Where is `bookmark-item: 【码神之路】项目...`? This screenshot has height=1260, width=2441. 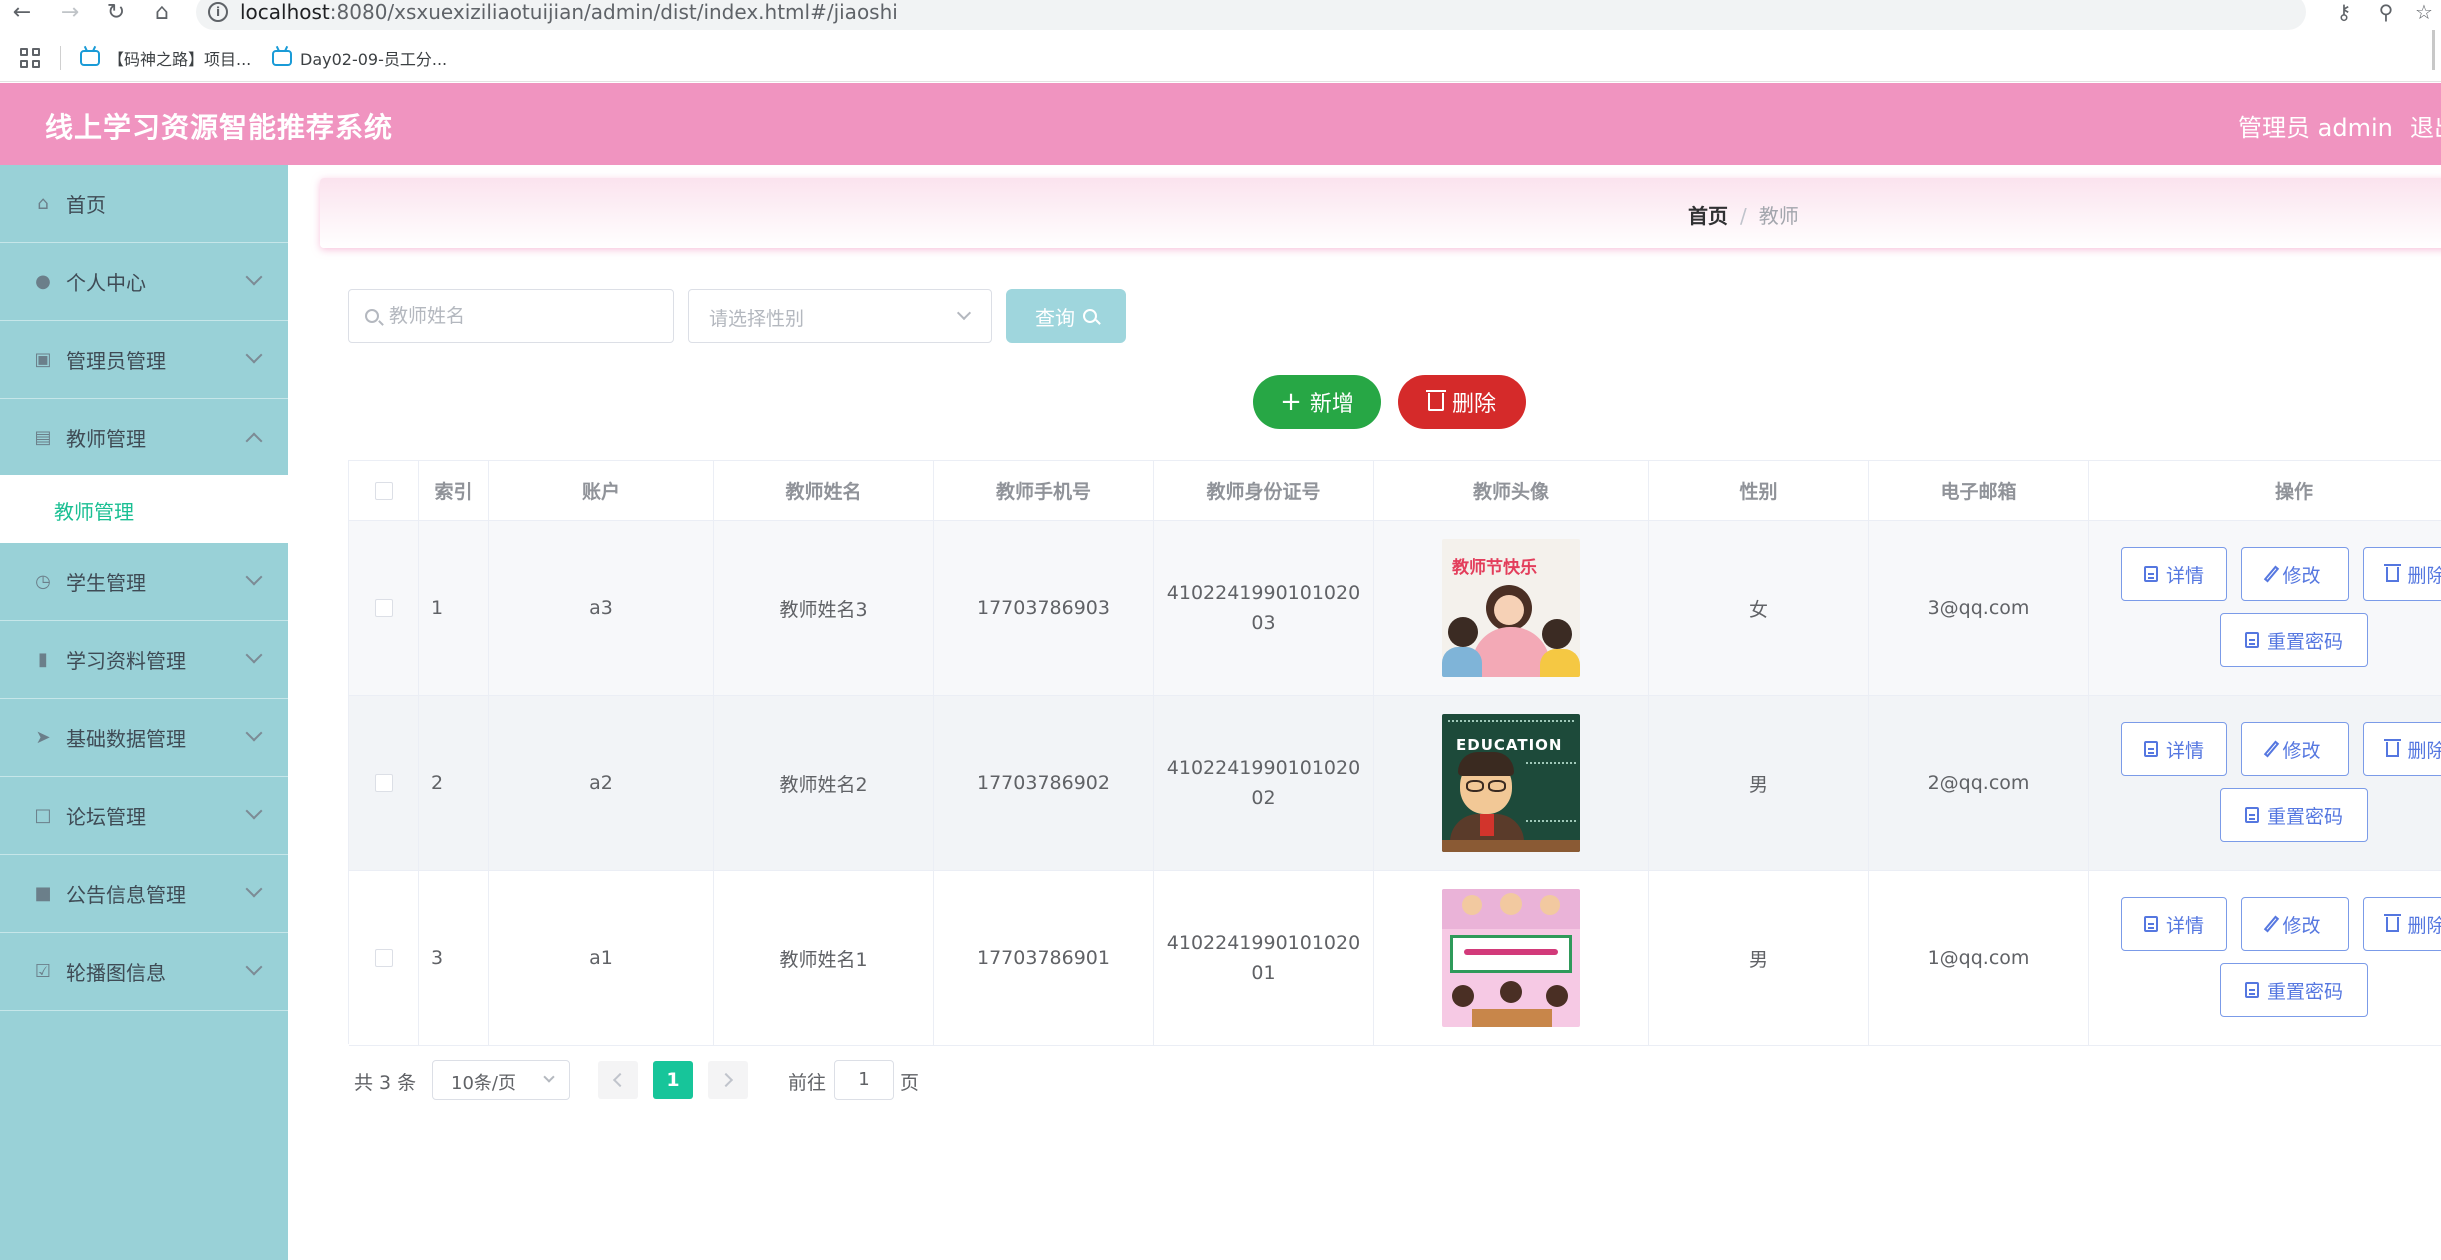 bookmark-item: 【码神之路】项目... is located at coordinates (165, 58).